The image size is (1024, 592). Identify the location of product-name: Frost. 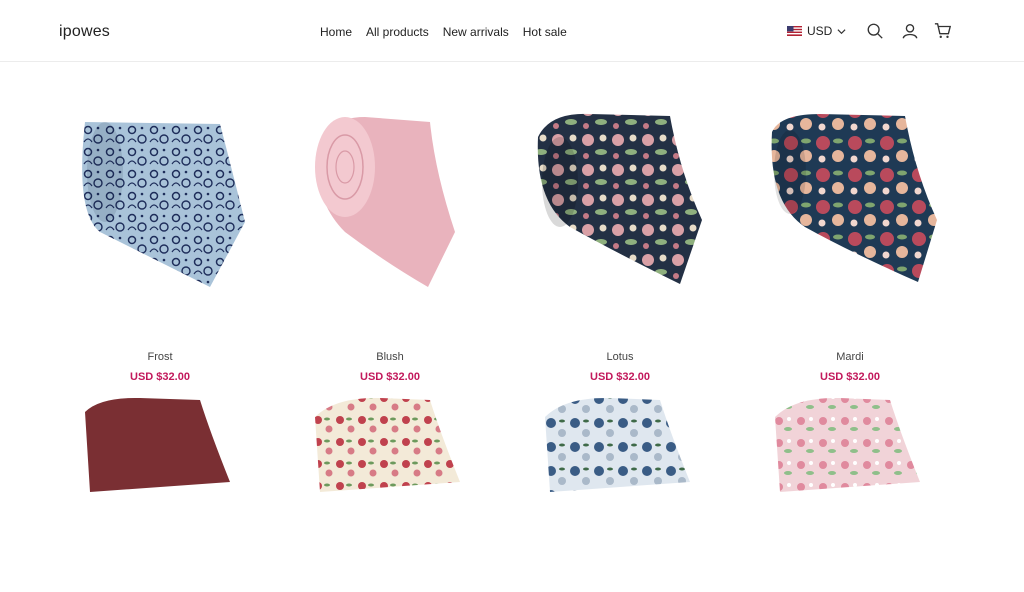
(160, 357).